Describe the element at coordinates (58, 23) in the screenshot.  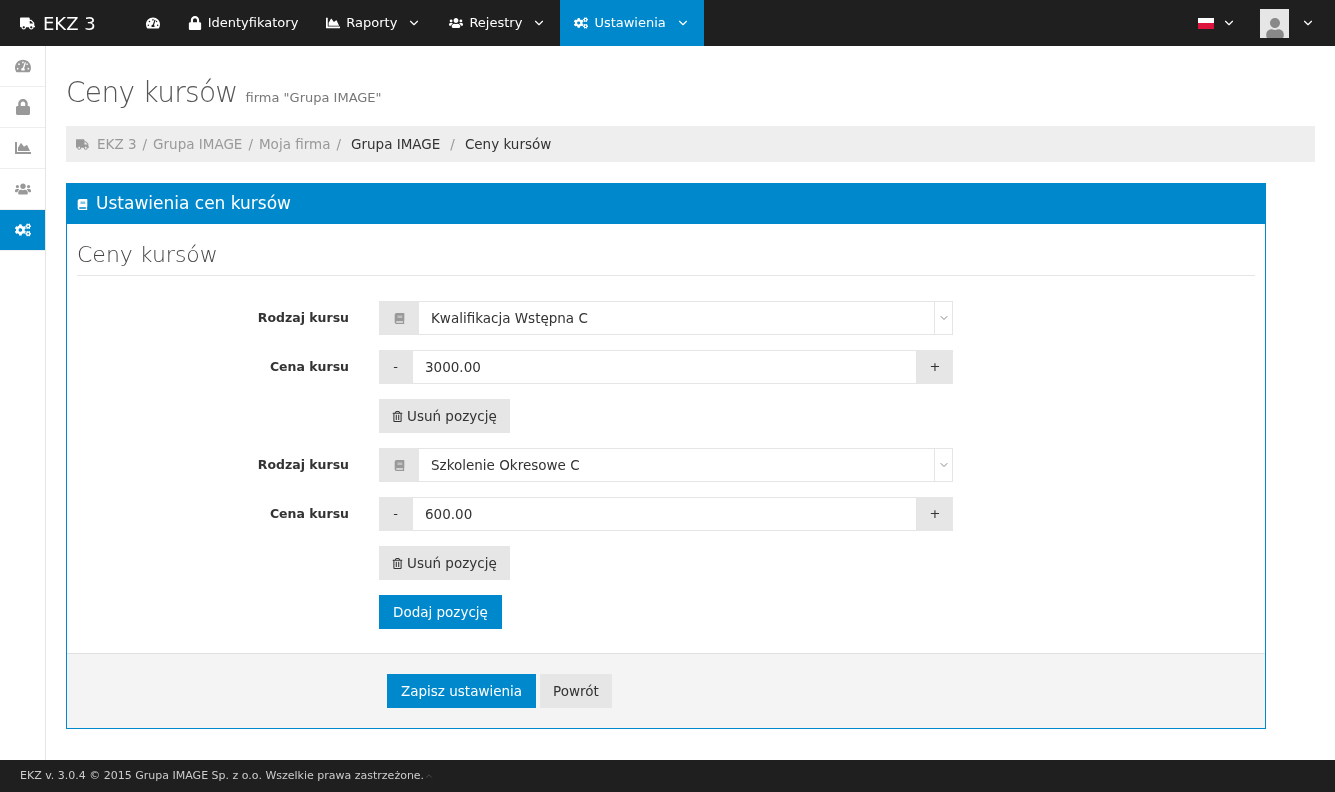
I see `brand-link: EKZ 3` at that location.